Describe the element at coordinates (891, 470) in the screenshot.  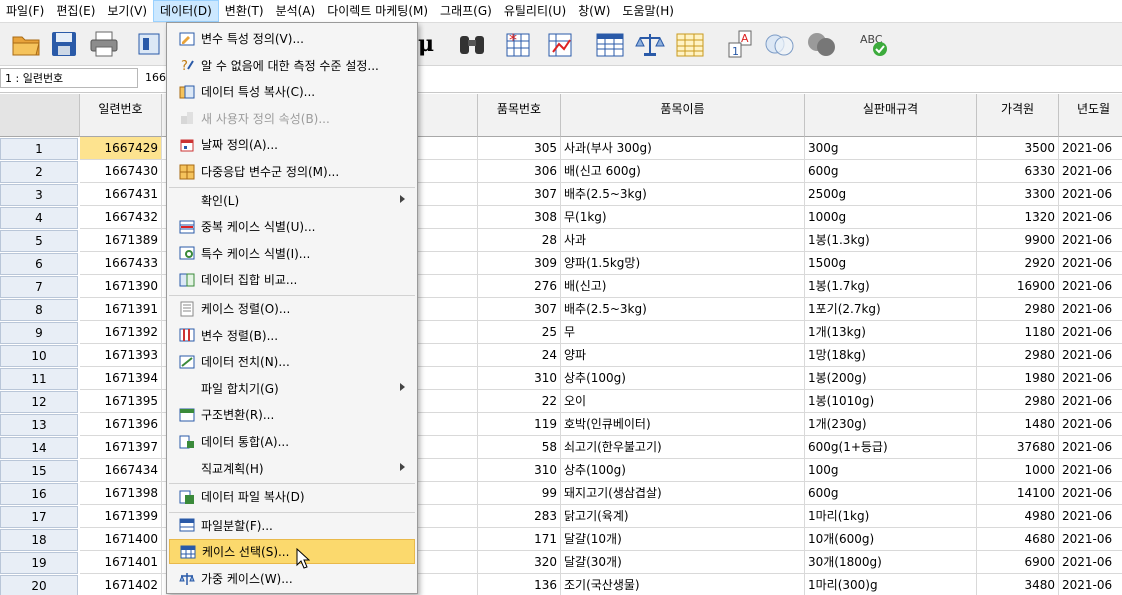
I see `table-cell: 100g` at that location.